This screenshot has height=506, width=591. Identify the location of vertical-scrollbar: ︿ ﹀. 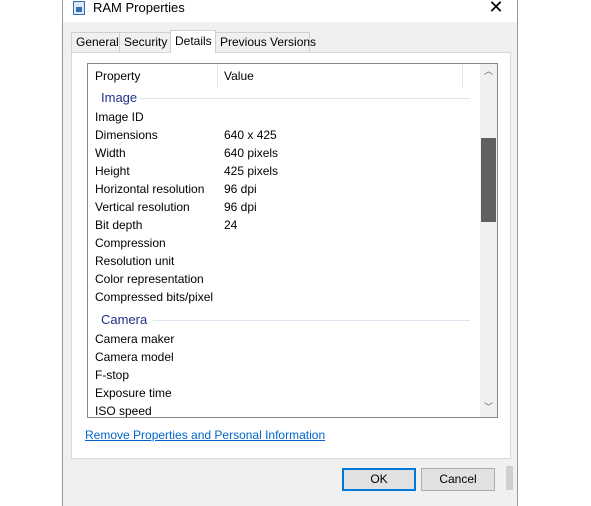
(488, 240).